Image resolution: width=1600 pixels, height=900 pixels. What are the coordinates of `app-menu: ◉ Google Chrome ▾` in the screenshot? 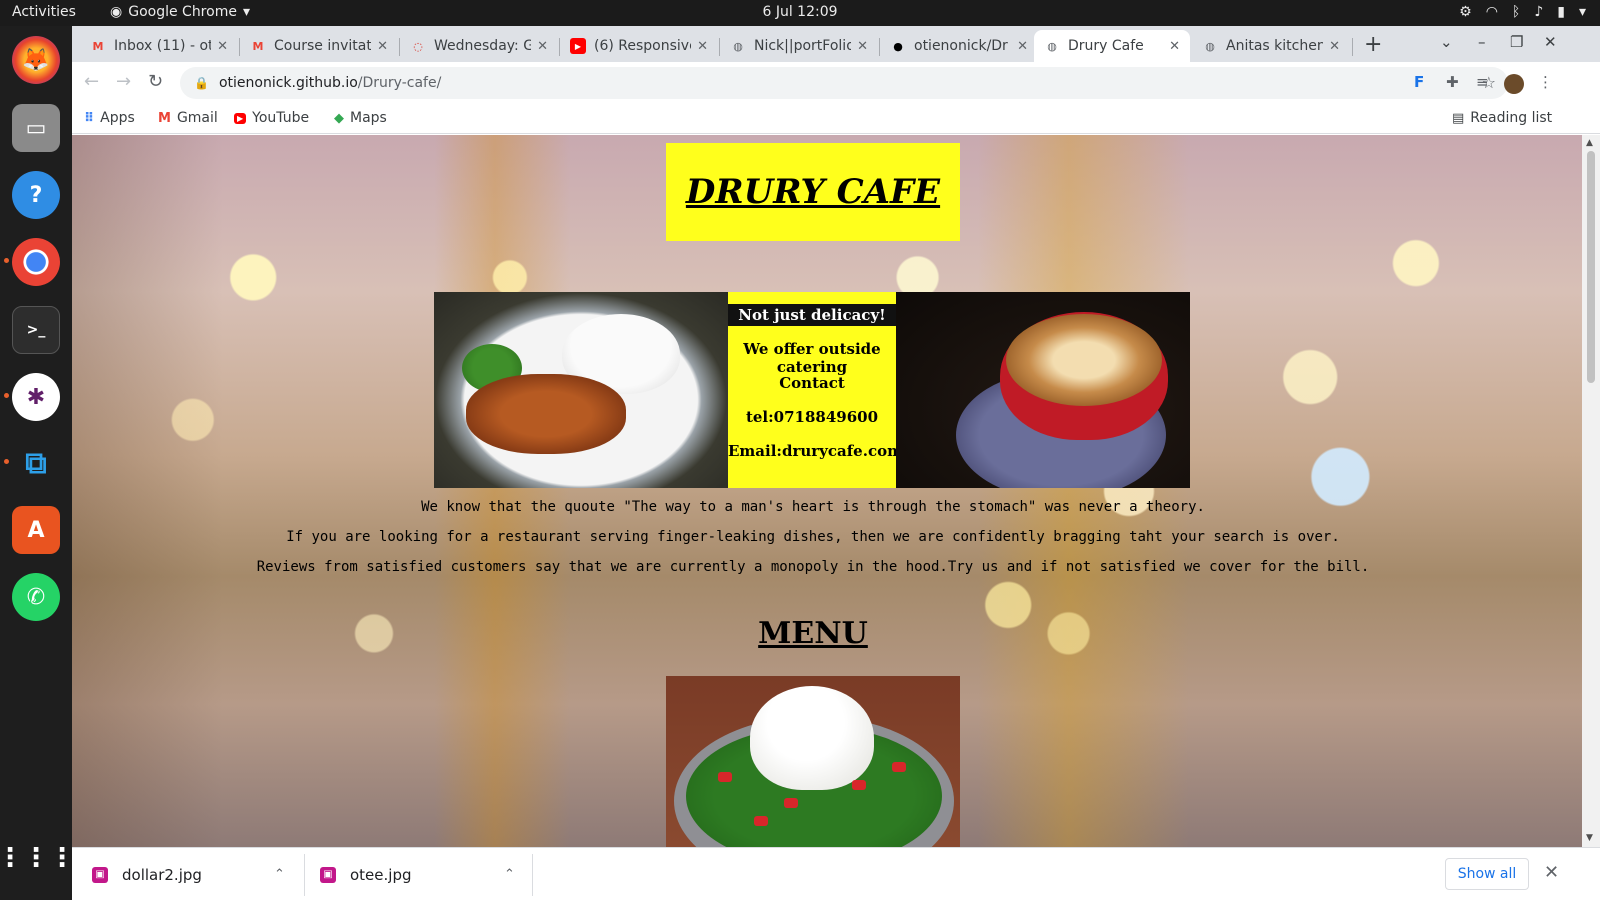 It's located at (180, 12).